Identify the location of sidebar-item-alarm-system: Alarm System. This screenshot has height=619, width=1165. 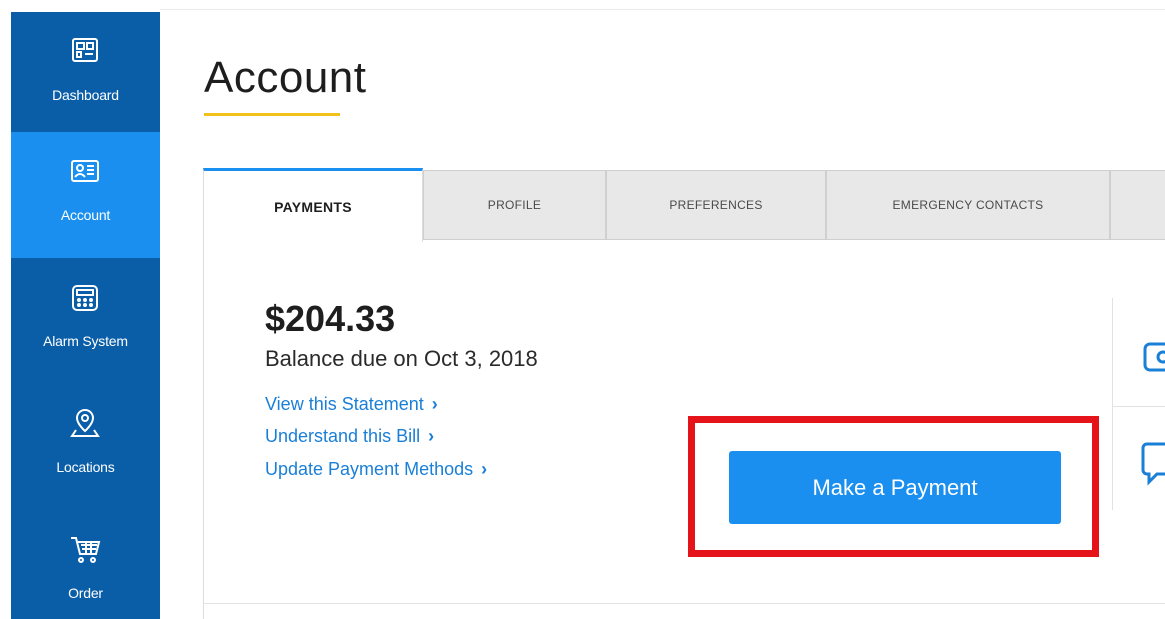
(85, 321).